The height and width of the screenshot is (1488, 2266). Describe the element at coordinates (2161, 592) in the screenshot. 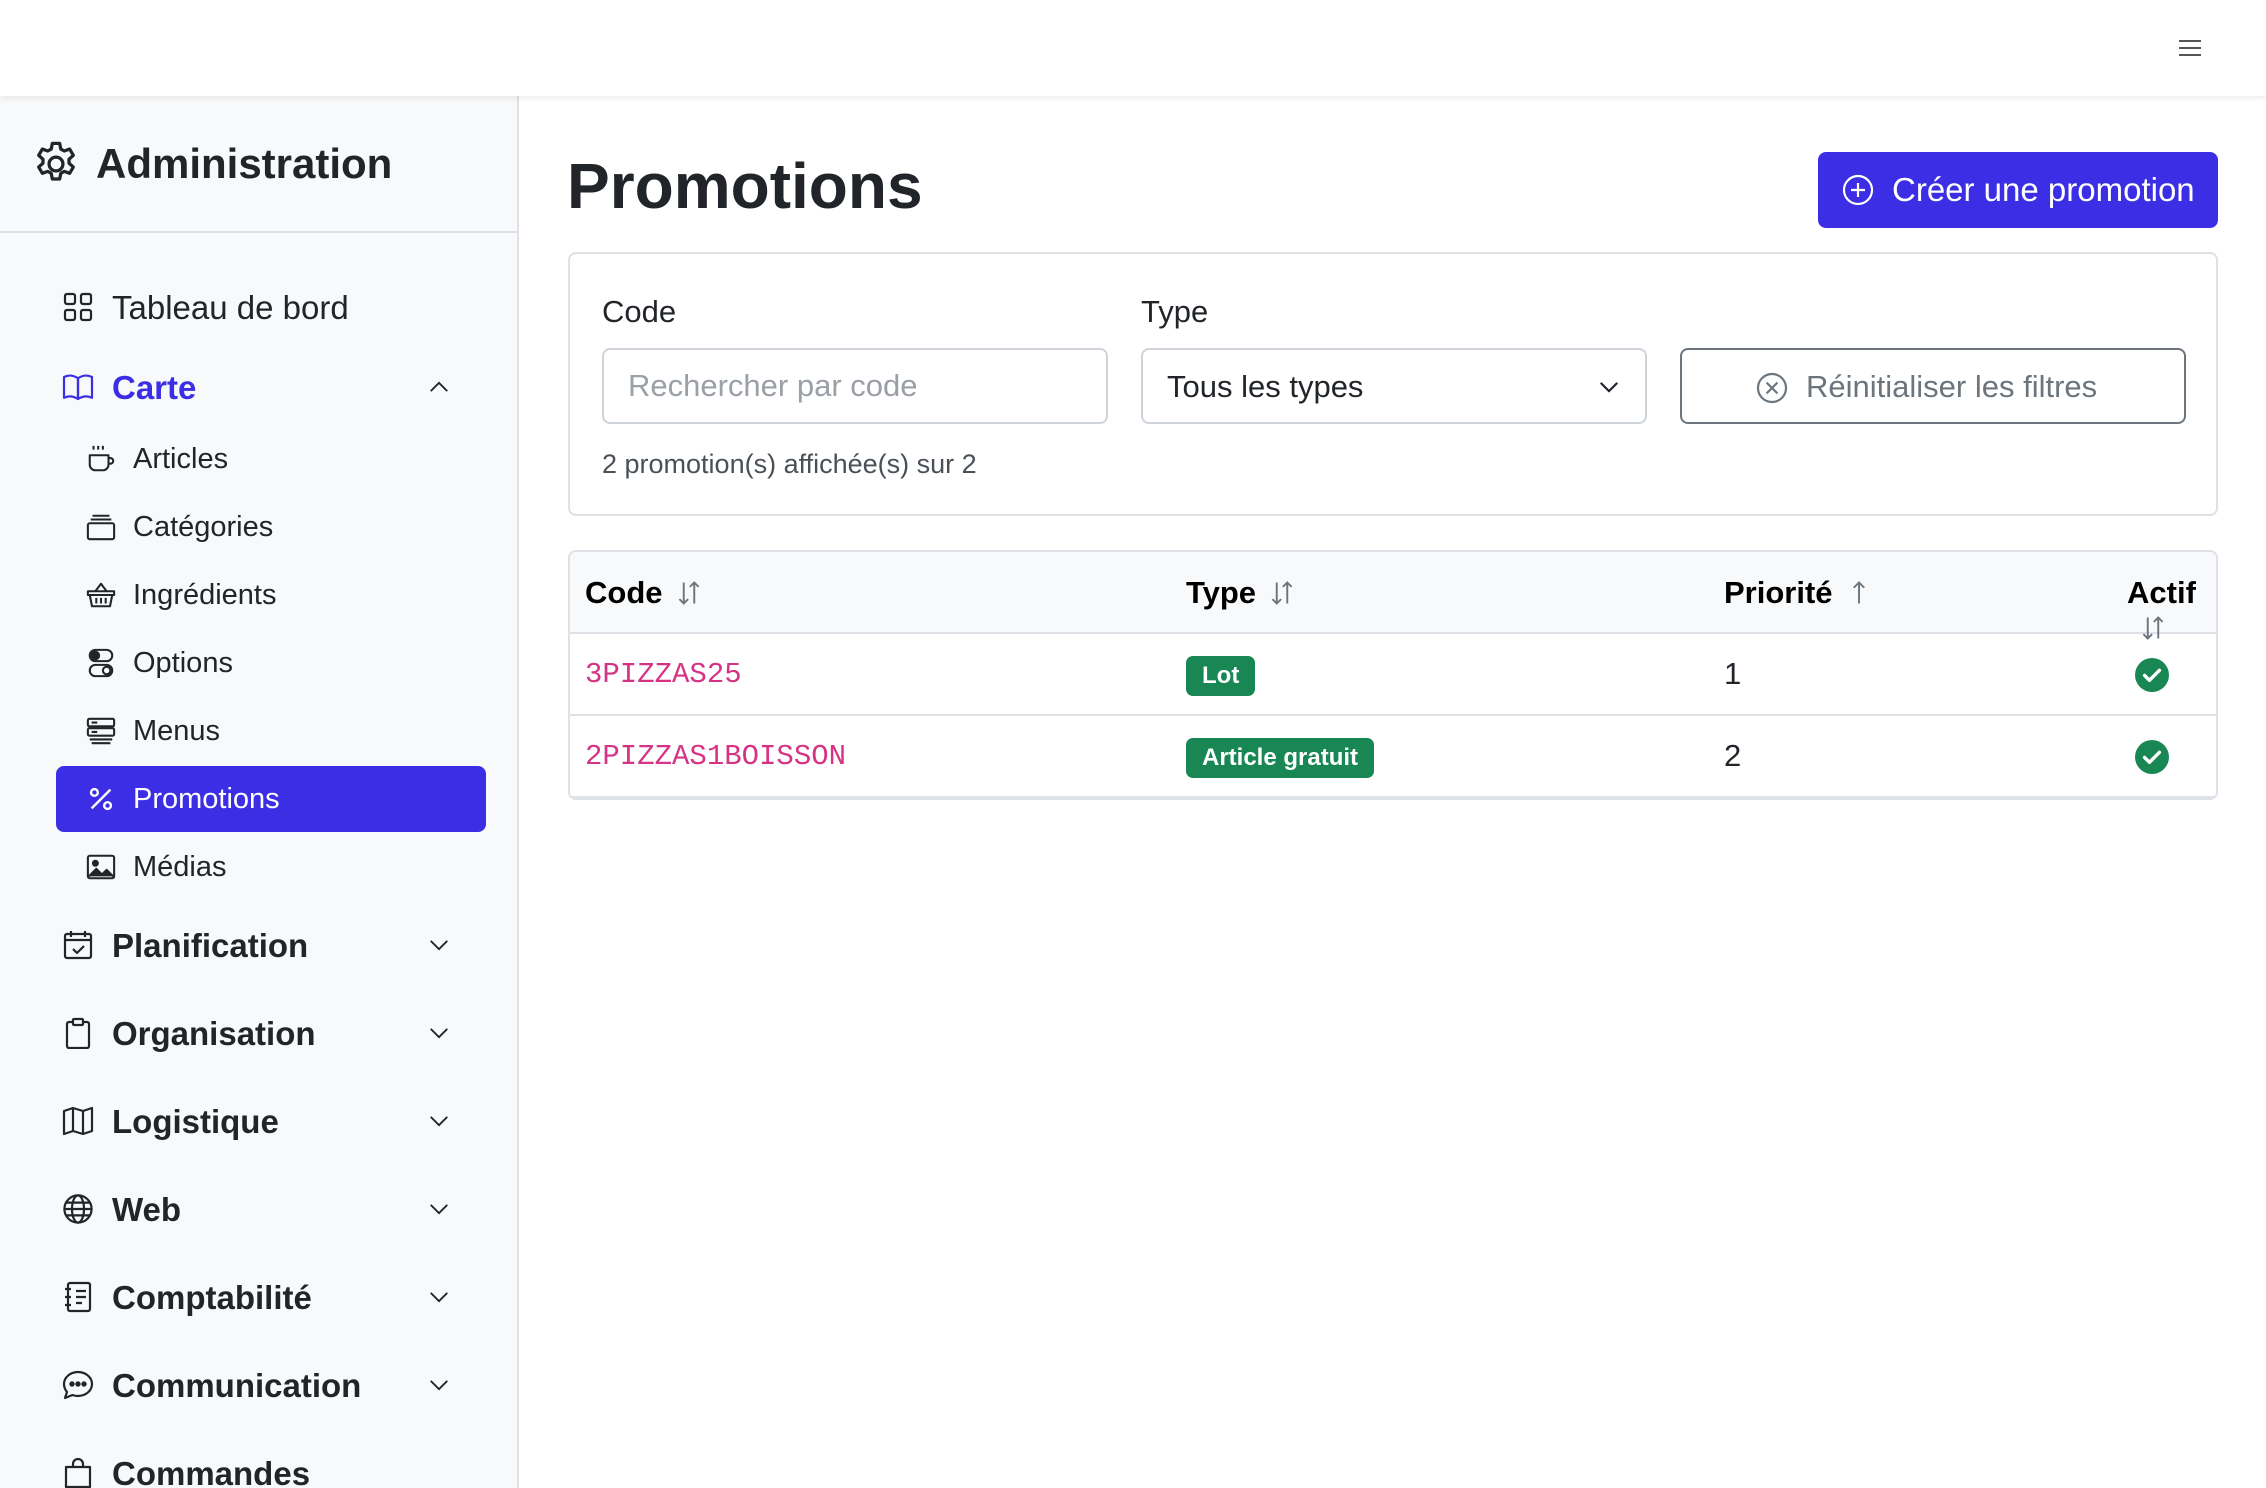

I see `column-header-label: Actif` at that location.